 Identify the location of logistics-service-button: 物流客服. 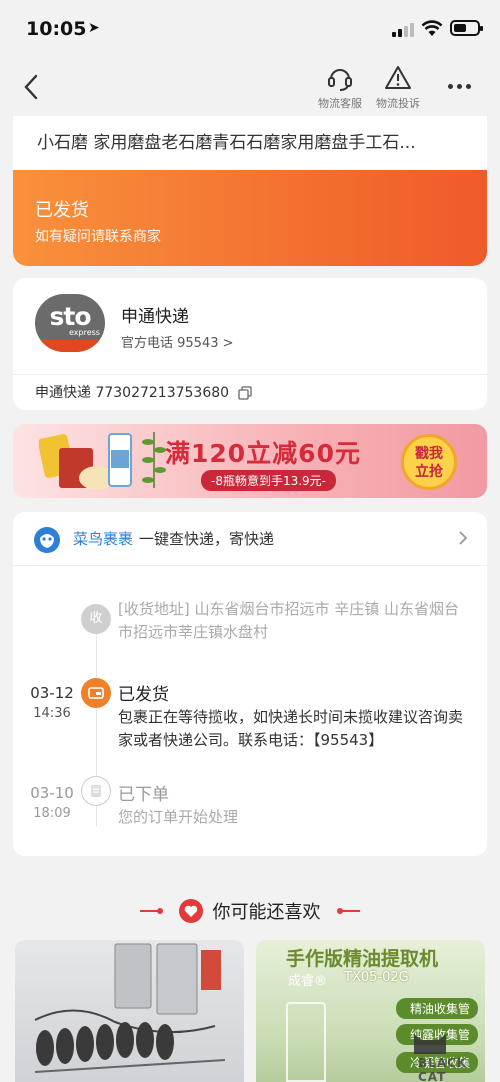
(340, 87).